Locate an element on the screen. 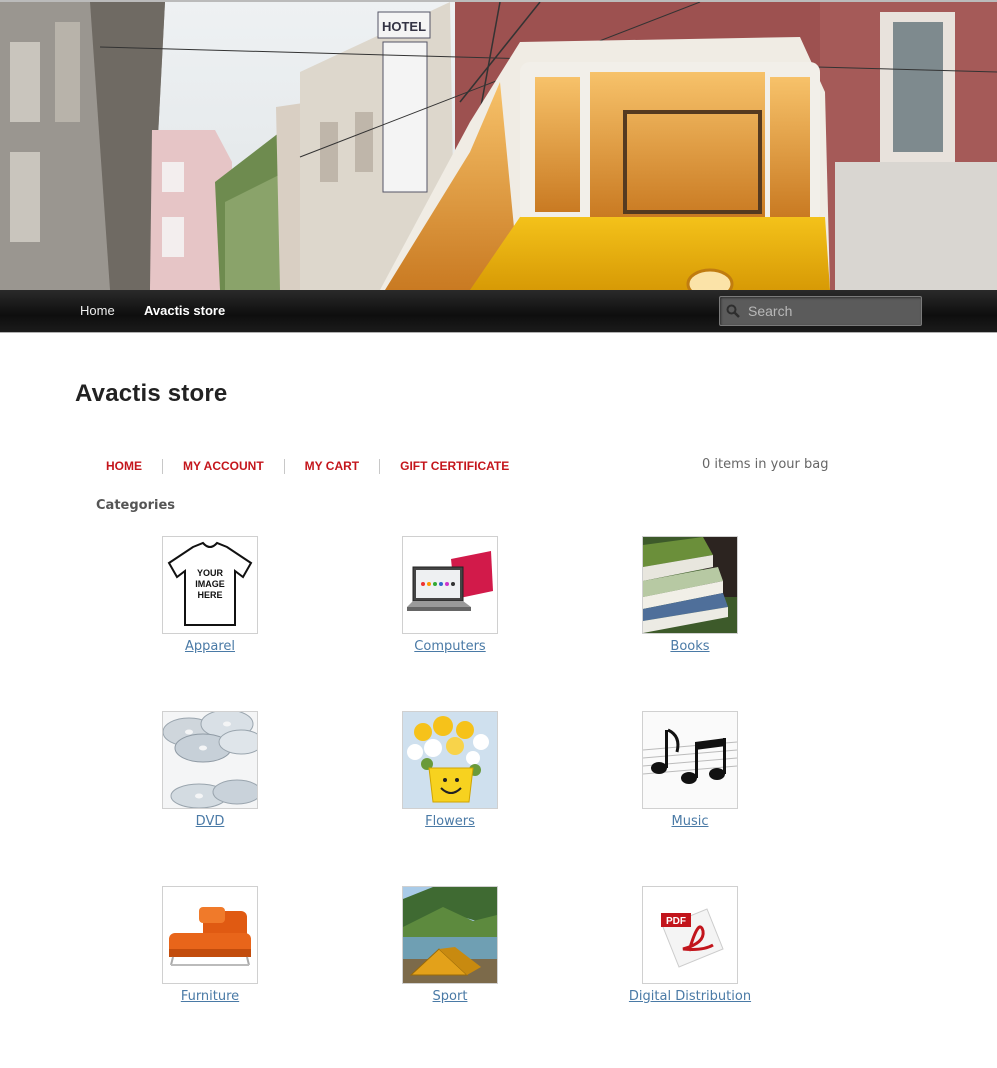 The width and height of the screenshot is (997, 1068). category-apparel-image: YOUR IMAGE HERE is located at coordinates (210, 585).